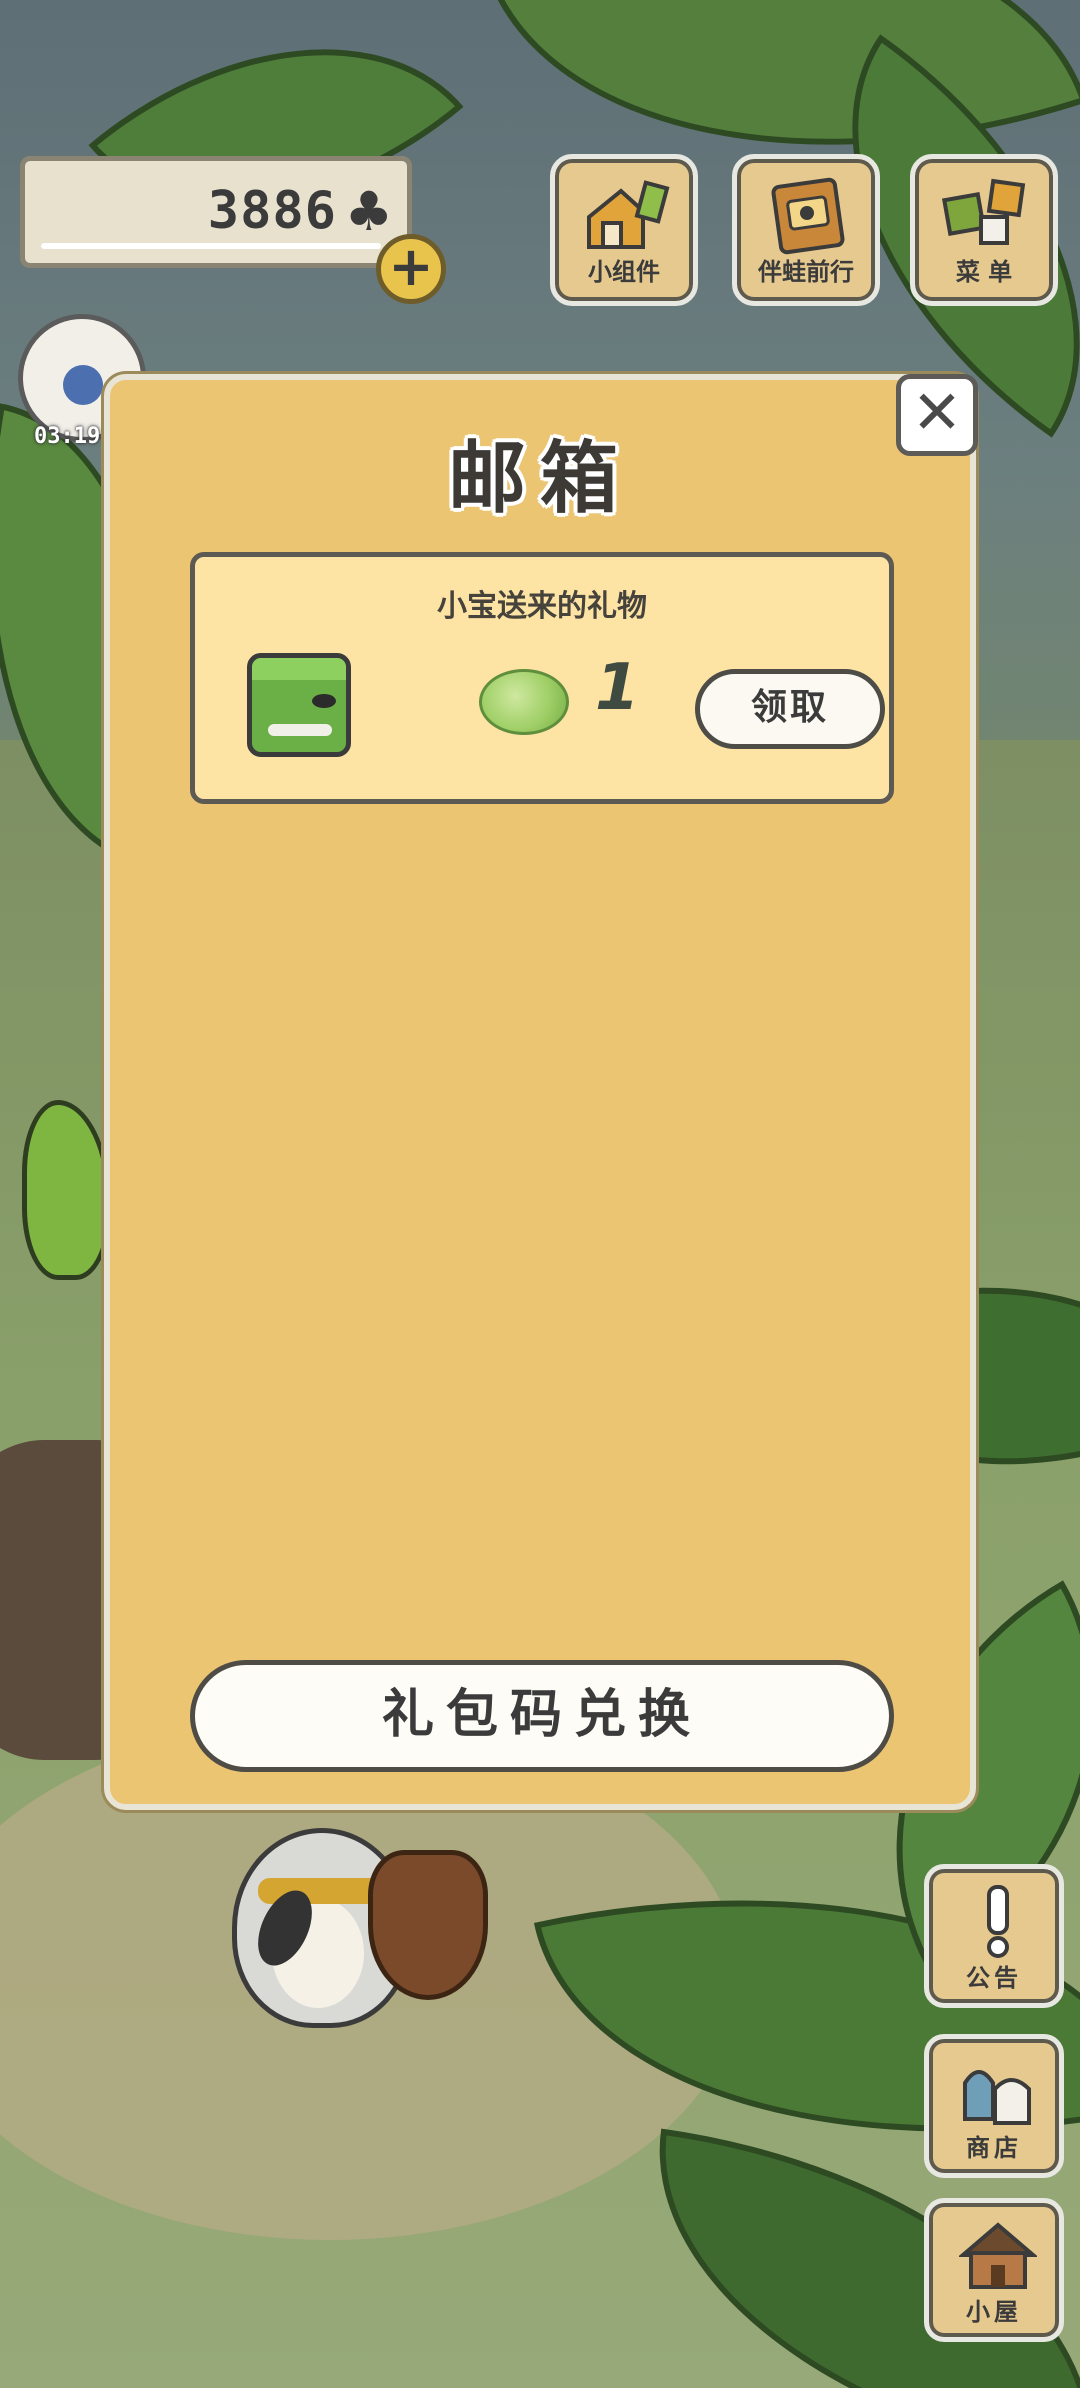  I want to click on clover-counter: 3886 ♣, so click(216, 212).